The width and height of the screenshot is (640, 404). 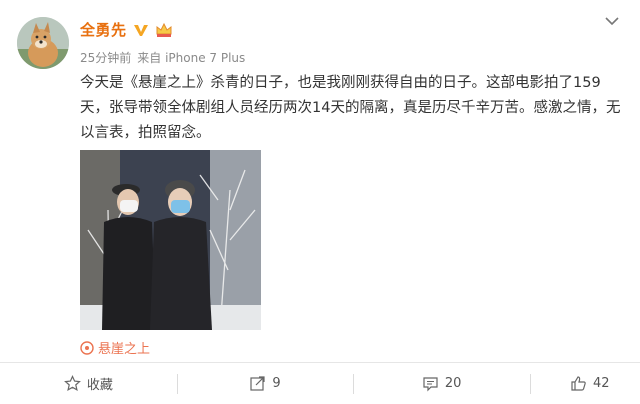 I want to click on verified-v-icon, so click(x=141, y=30).